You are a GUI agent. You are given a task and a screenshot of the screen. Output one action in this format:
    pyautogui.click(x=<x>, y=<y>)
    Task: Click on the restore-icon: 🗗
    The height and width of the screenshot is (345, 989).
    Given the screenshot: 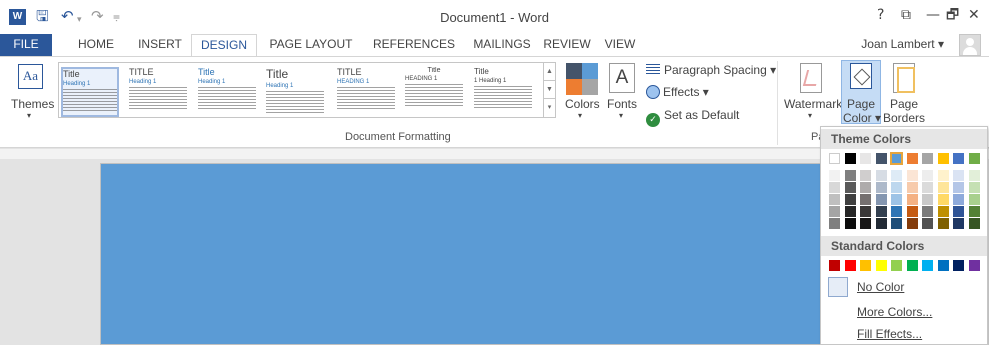 What is the action you would take?
    pyautogui.click(x=952, y=15)
    